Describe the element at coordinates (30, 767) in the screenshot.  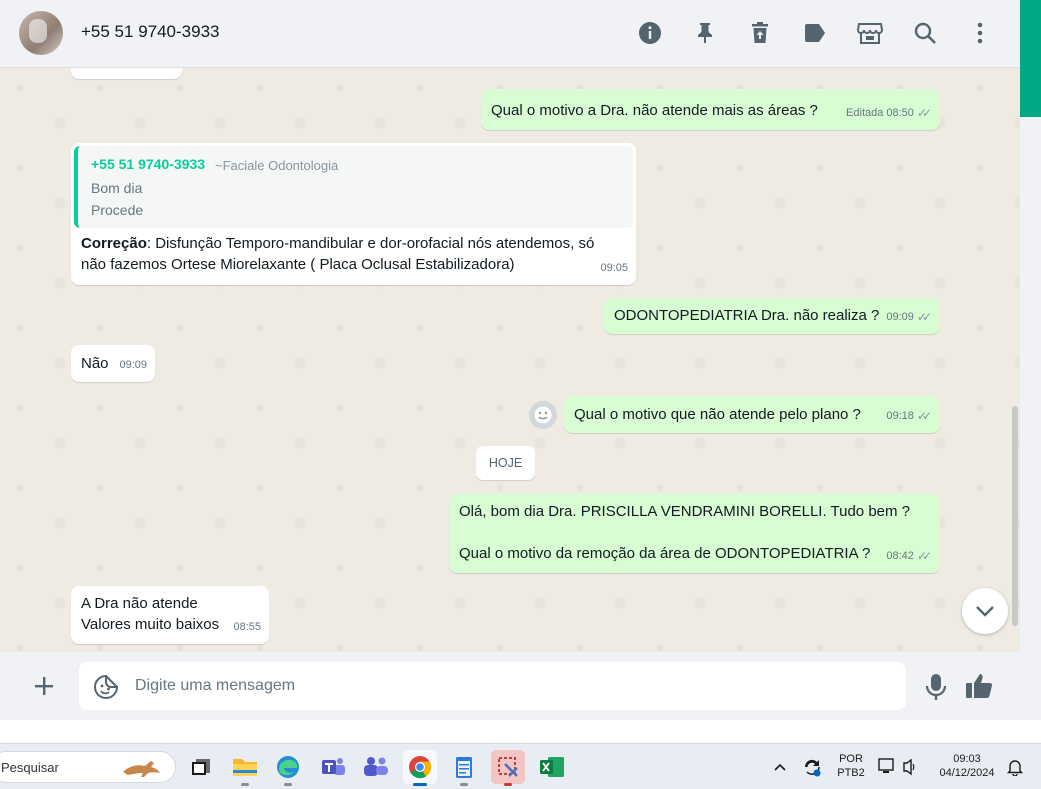
I see `taskbar-search-placeholder: Pesquisar` at that location.